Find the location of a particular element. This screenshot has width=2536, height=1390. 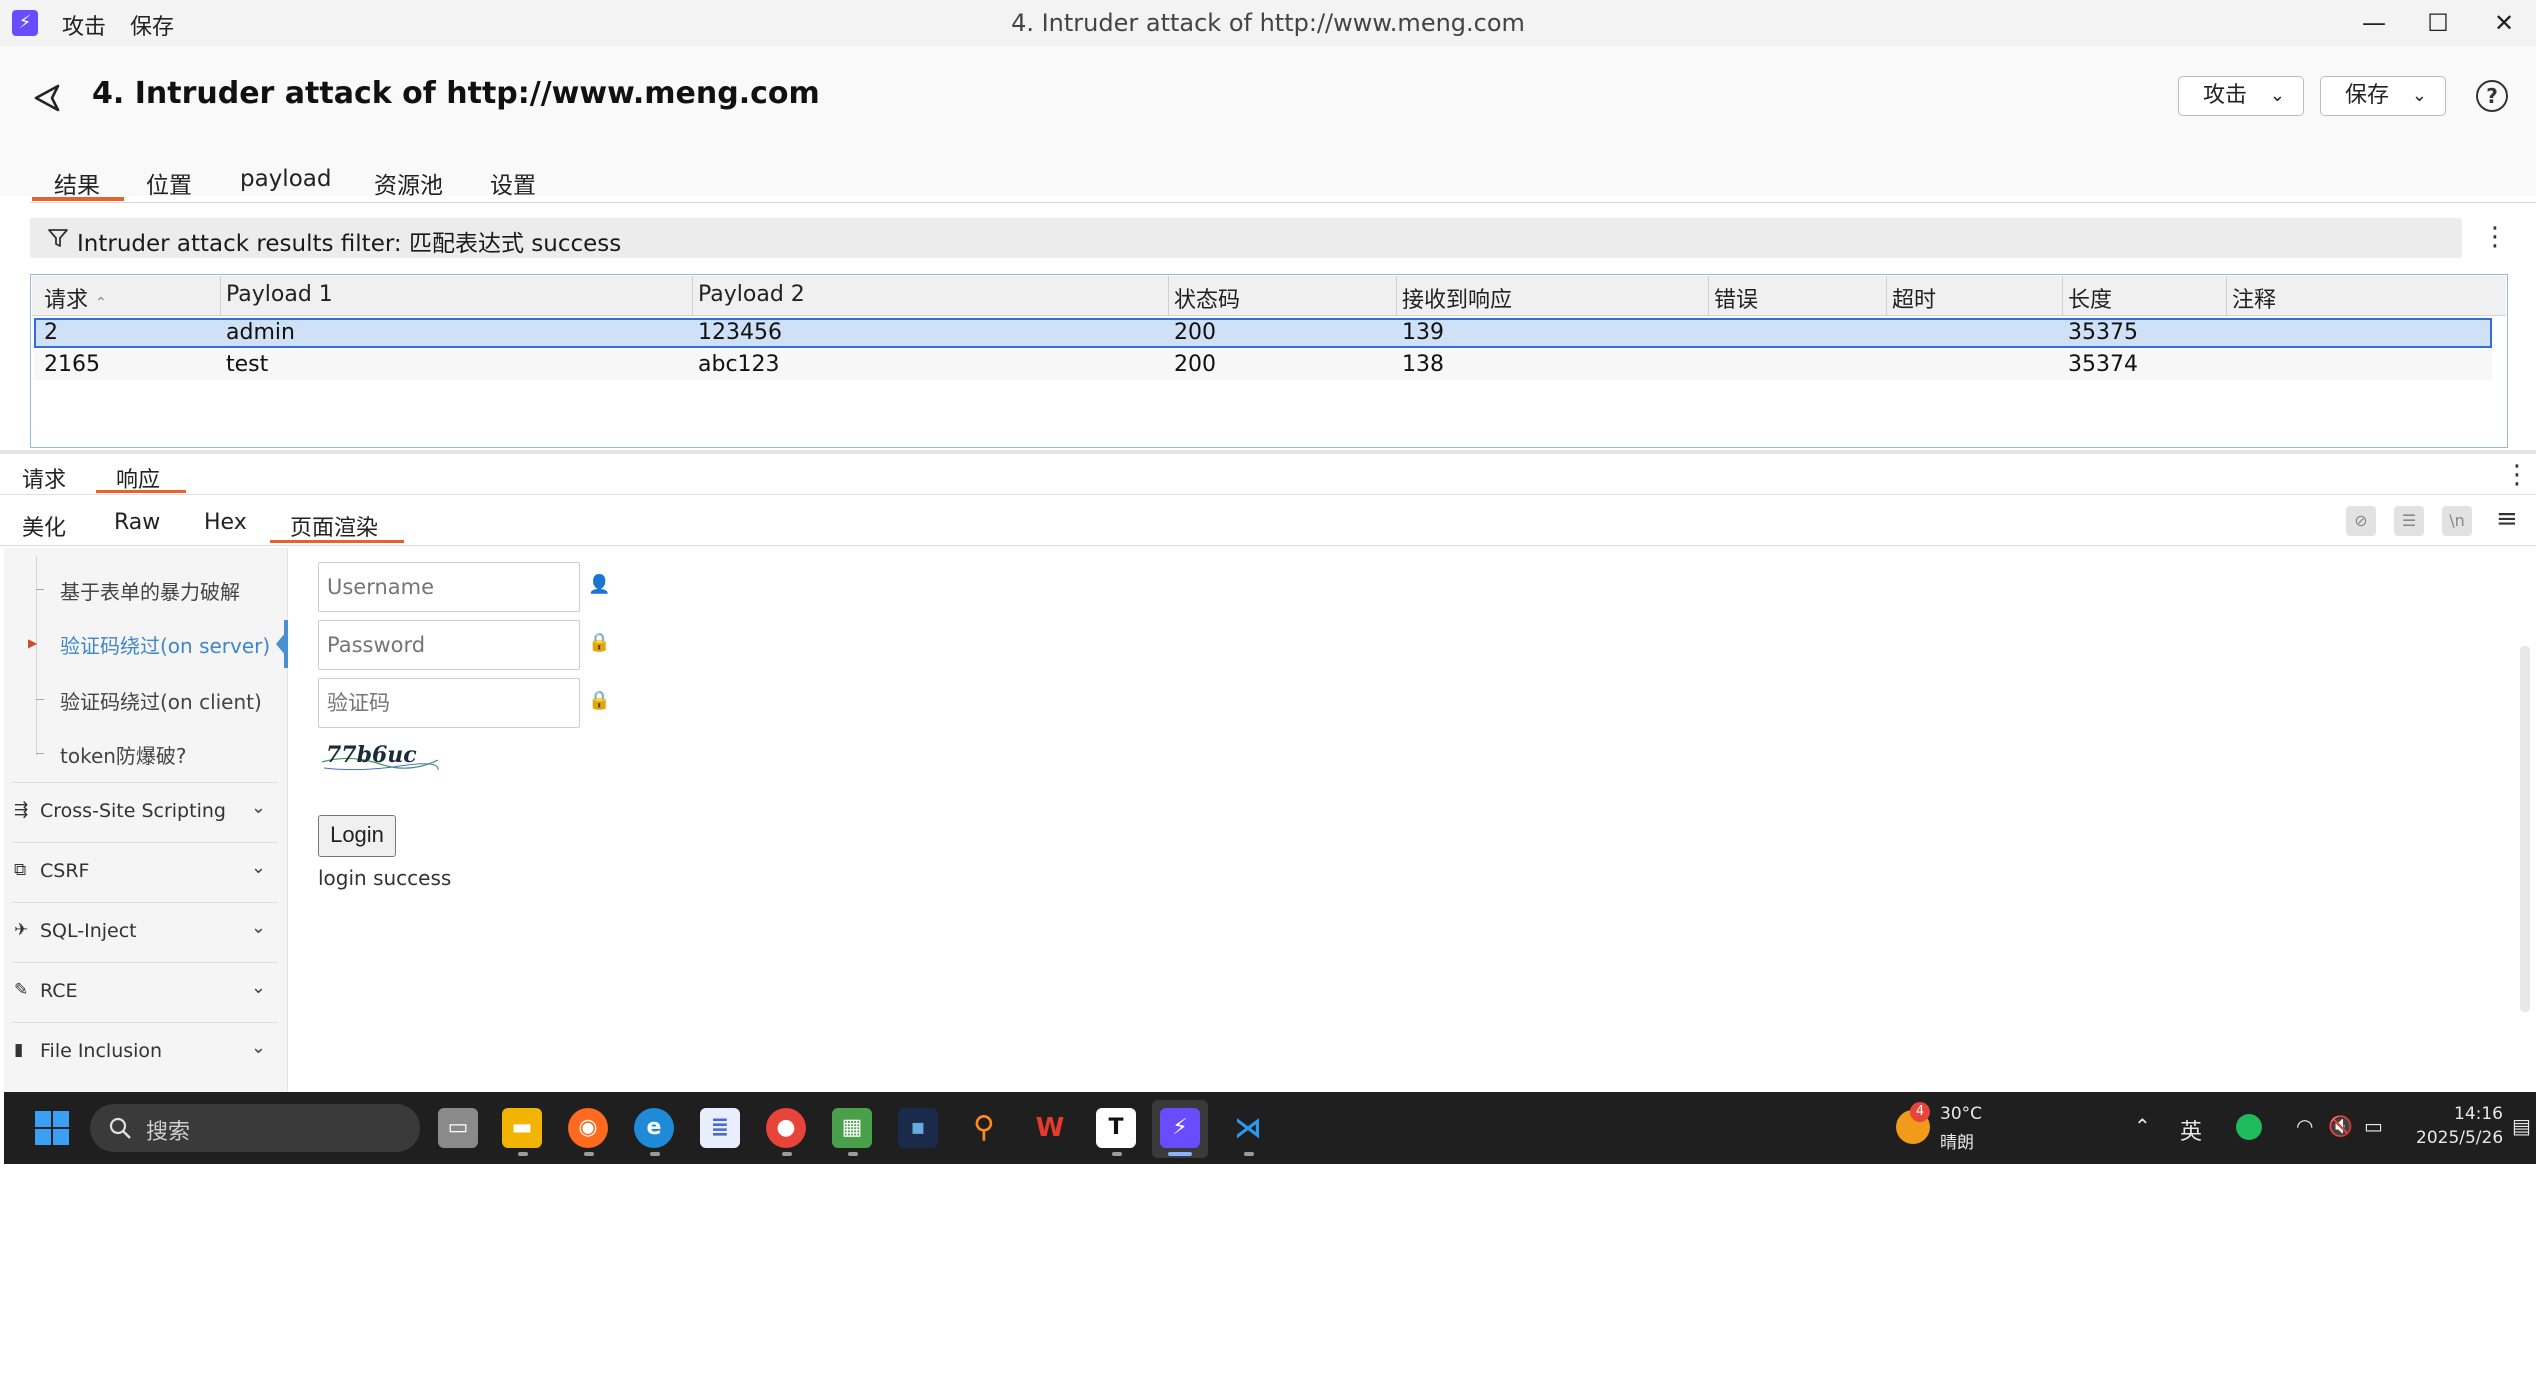

tab-resource-pool: 资源池 is located at coordinates (408, 183).